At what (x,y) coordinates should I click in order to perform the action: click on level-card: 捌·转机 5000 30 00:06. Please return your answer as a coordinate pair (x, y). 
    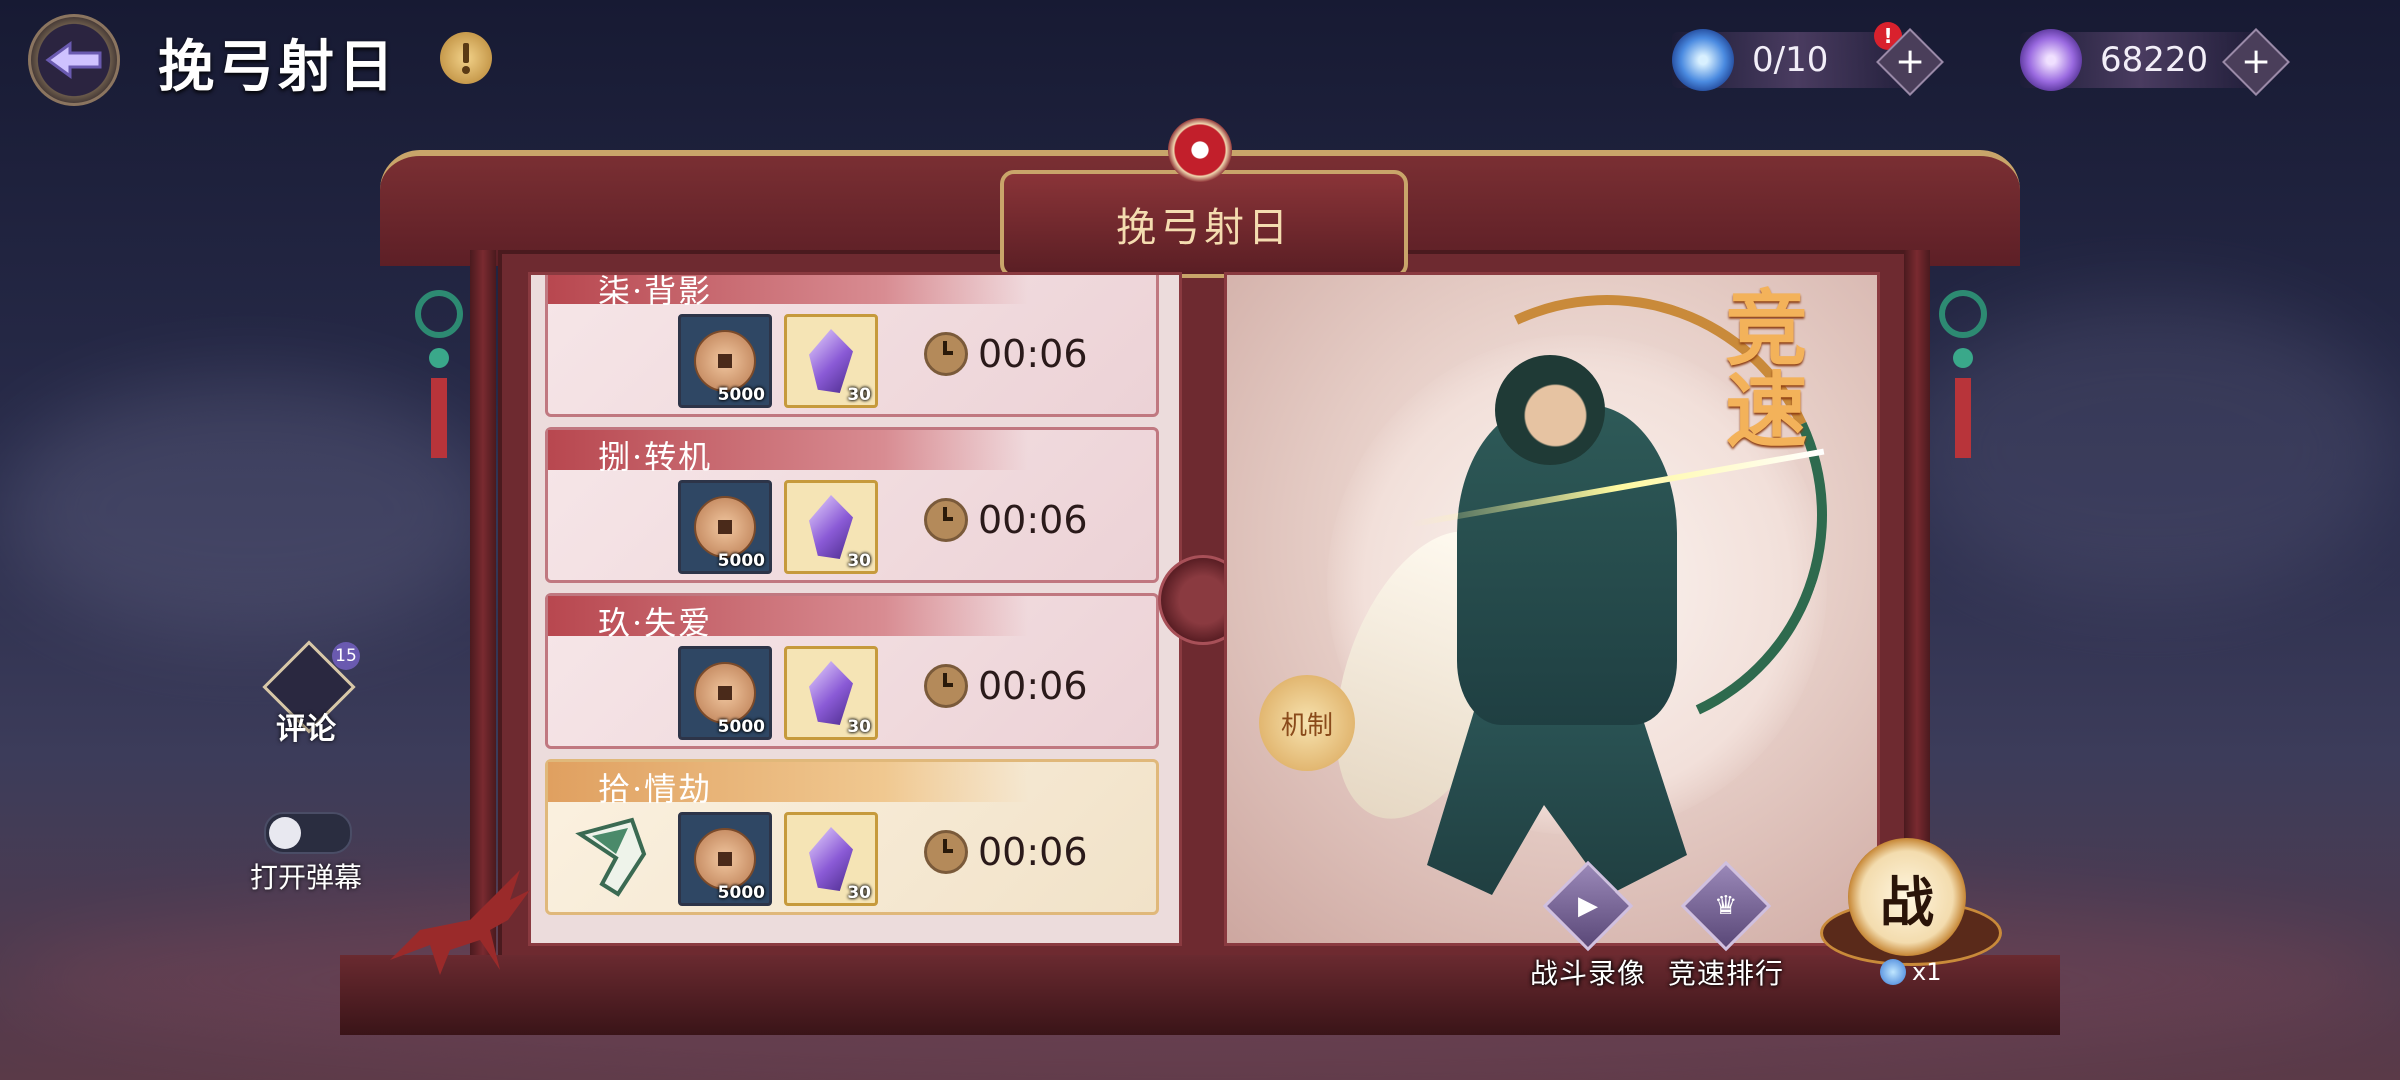
    Looking at the image, I should click on (852, 505).